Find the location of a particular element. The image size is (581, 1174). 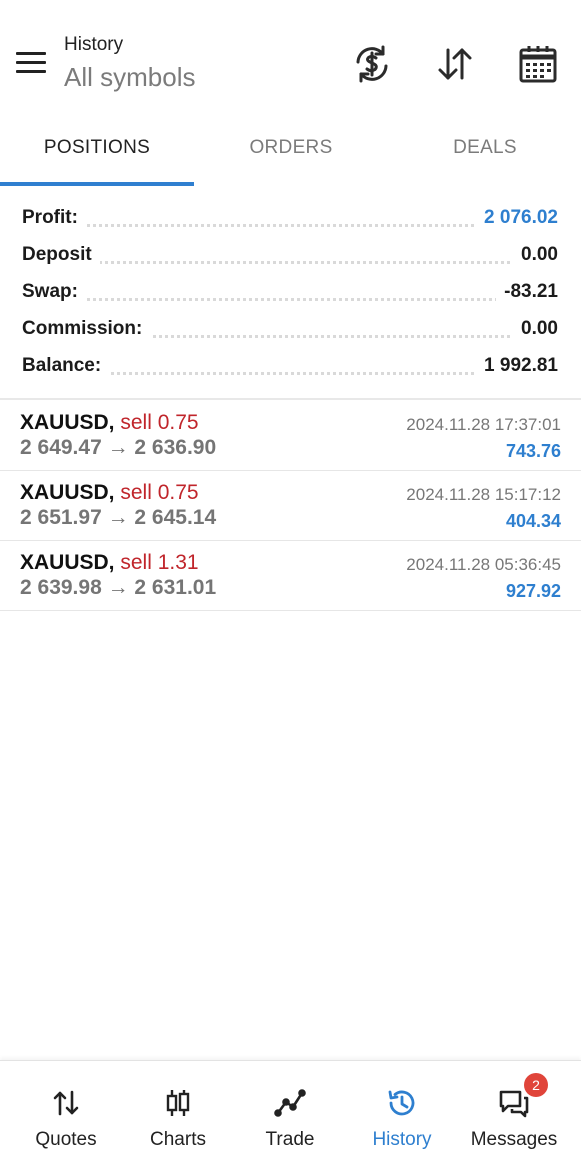

history-icon is located at coordinates (402, 1103).